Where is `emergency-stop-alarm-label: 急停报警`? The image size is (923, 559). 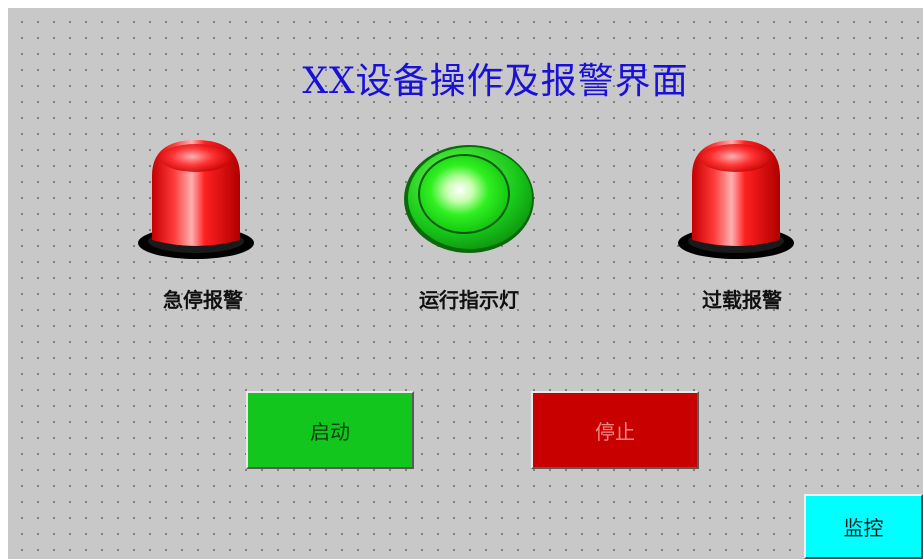 emergency-stop-alarm-label: 急停报警 is located at coordinates (203, 300).